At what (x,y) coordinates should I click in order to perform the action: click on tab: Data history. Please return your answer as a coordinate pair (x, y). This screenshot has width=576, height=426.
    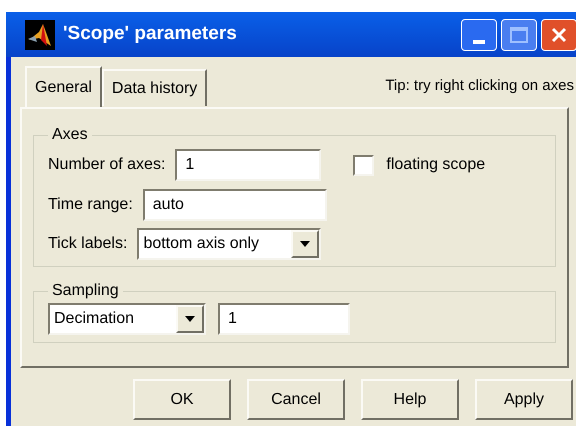
    Looking at the image, I should click on (155, 87).